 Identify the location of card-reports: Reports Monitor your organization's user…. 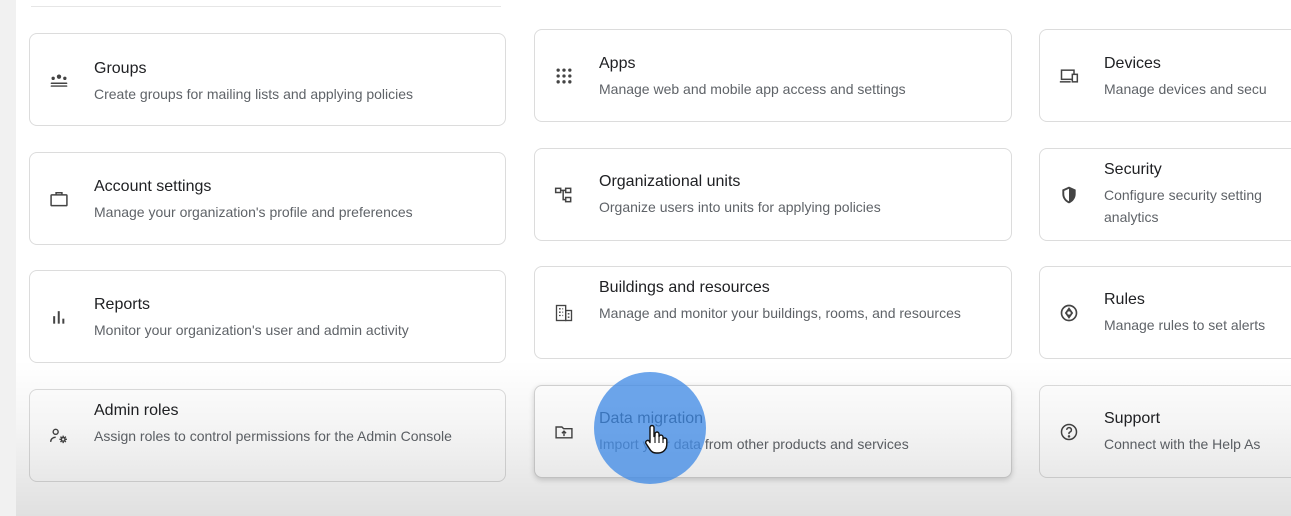
(267, 316).